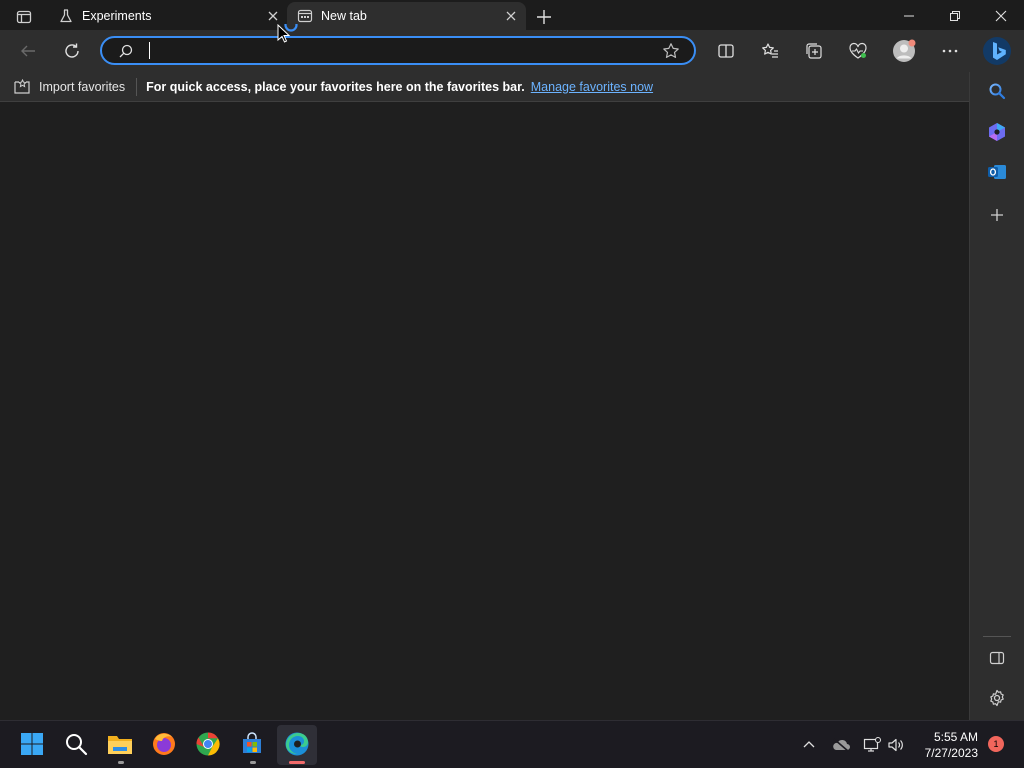 The height and width of the screenshot is (768, 1024). I want to click on import-favorites-icon, so click(22, 86).